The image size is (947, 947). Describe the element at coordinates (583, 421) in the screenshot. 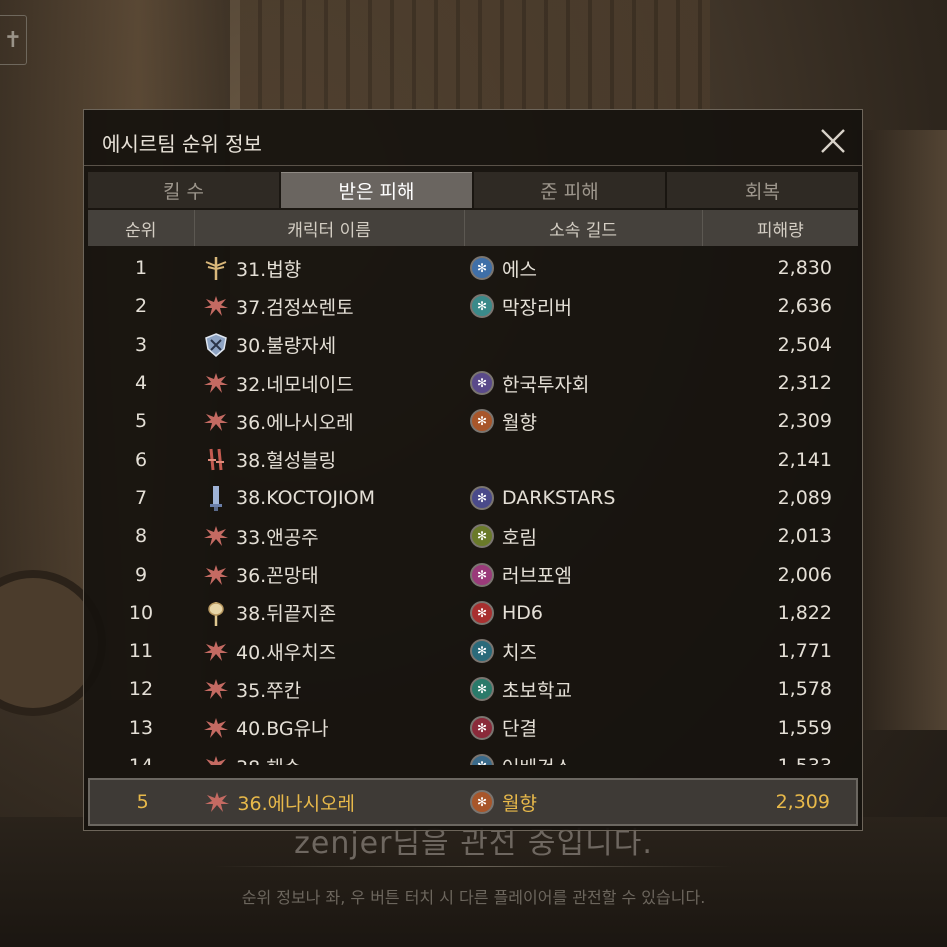

I see `guild-cell: ✻ 월향` at that location.